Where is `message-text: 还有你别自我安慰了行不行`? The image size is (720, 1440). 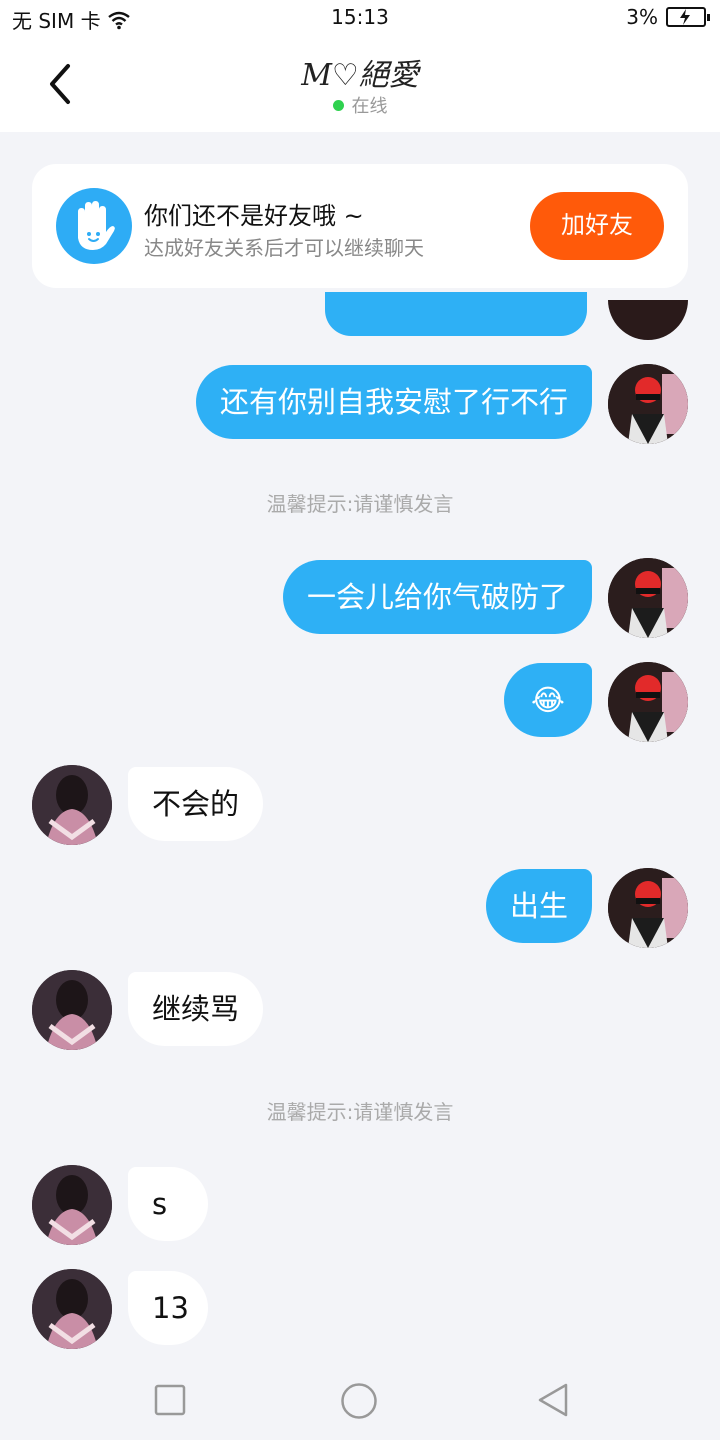 message-text: 还有你别自我安慰了行不行 is located at coordinates (393, 402).